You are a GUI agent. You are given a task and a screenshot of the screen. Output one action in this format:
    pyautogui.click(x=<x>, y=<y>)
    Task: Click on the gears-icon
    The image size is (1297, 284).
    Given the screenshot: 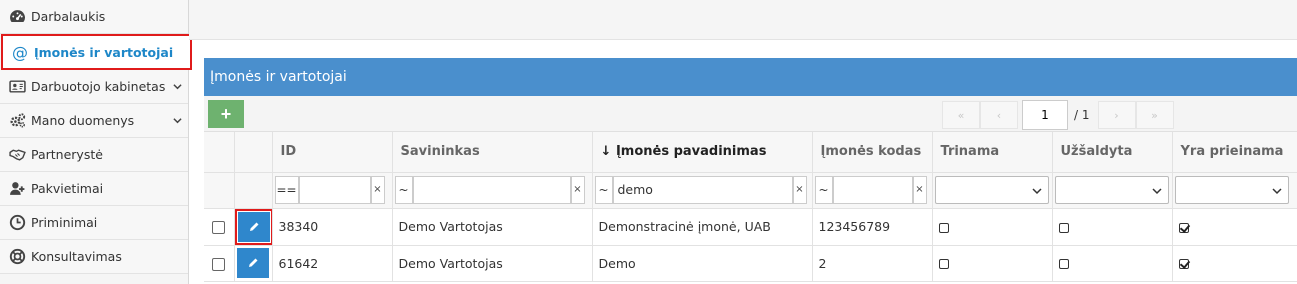 What is the action you would take?
    pyautogui.click(x=17, y=121)
    